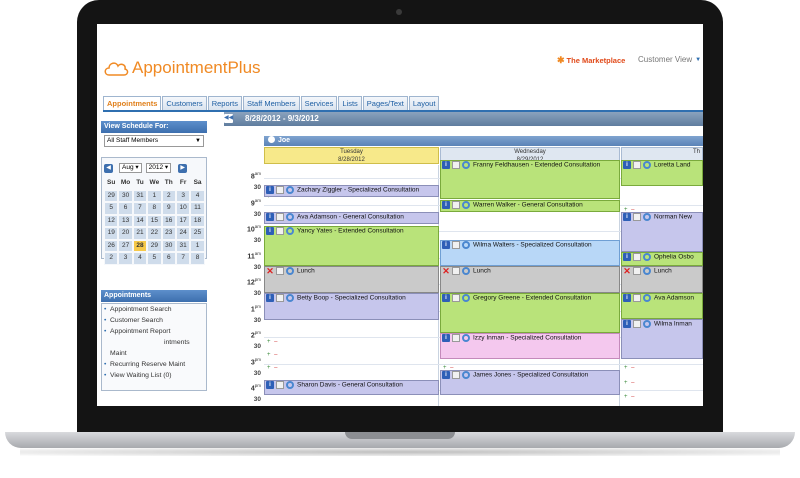 The height and width of the screenshot is (478, 800). Describe the element at coordinates (168, 208) in the screenshot. I see `calendar-day: 9` at that location.